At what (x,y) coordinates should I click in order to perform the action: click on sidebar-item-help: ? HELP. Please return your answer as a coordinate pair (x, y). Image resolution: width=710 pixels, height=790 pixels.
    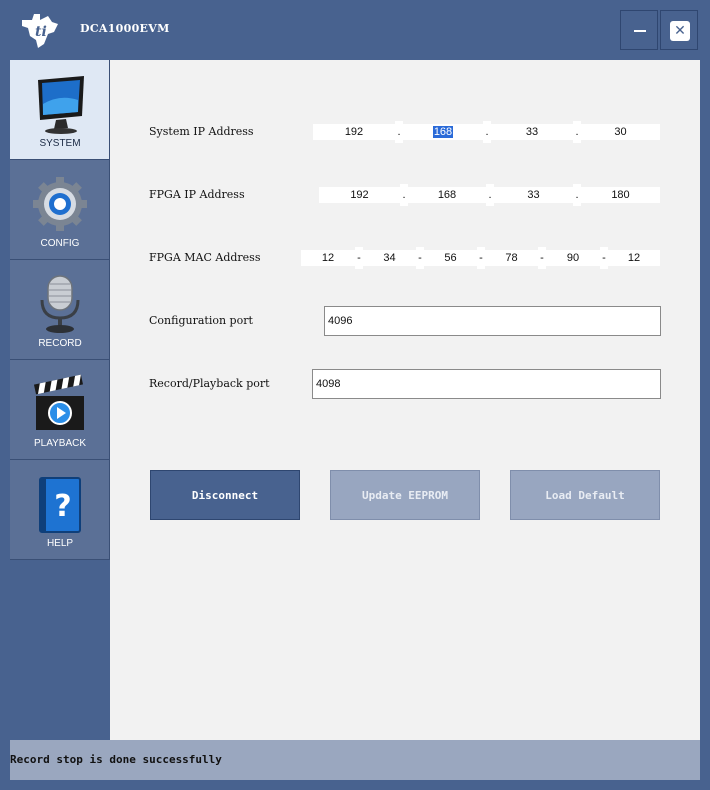
    Looking at the image, I should click on (60, 510).